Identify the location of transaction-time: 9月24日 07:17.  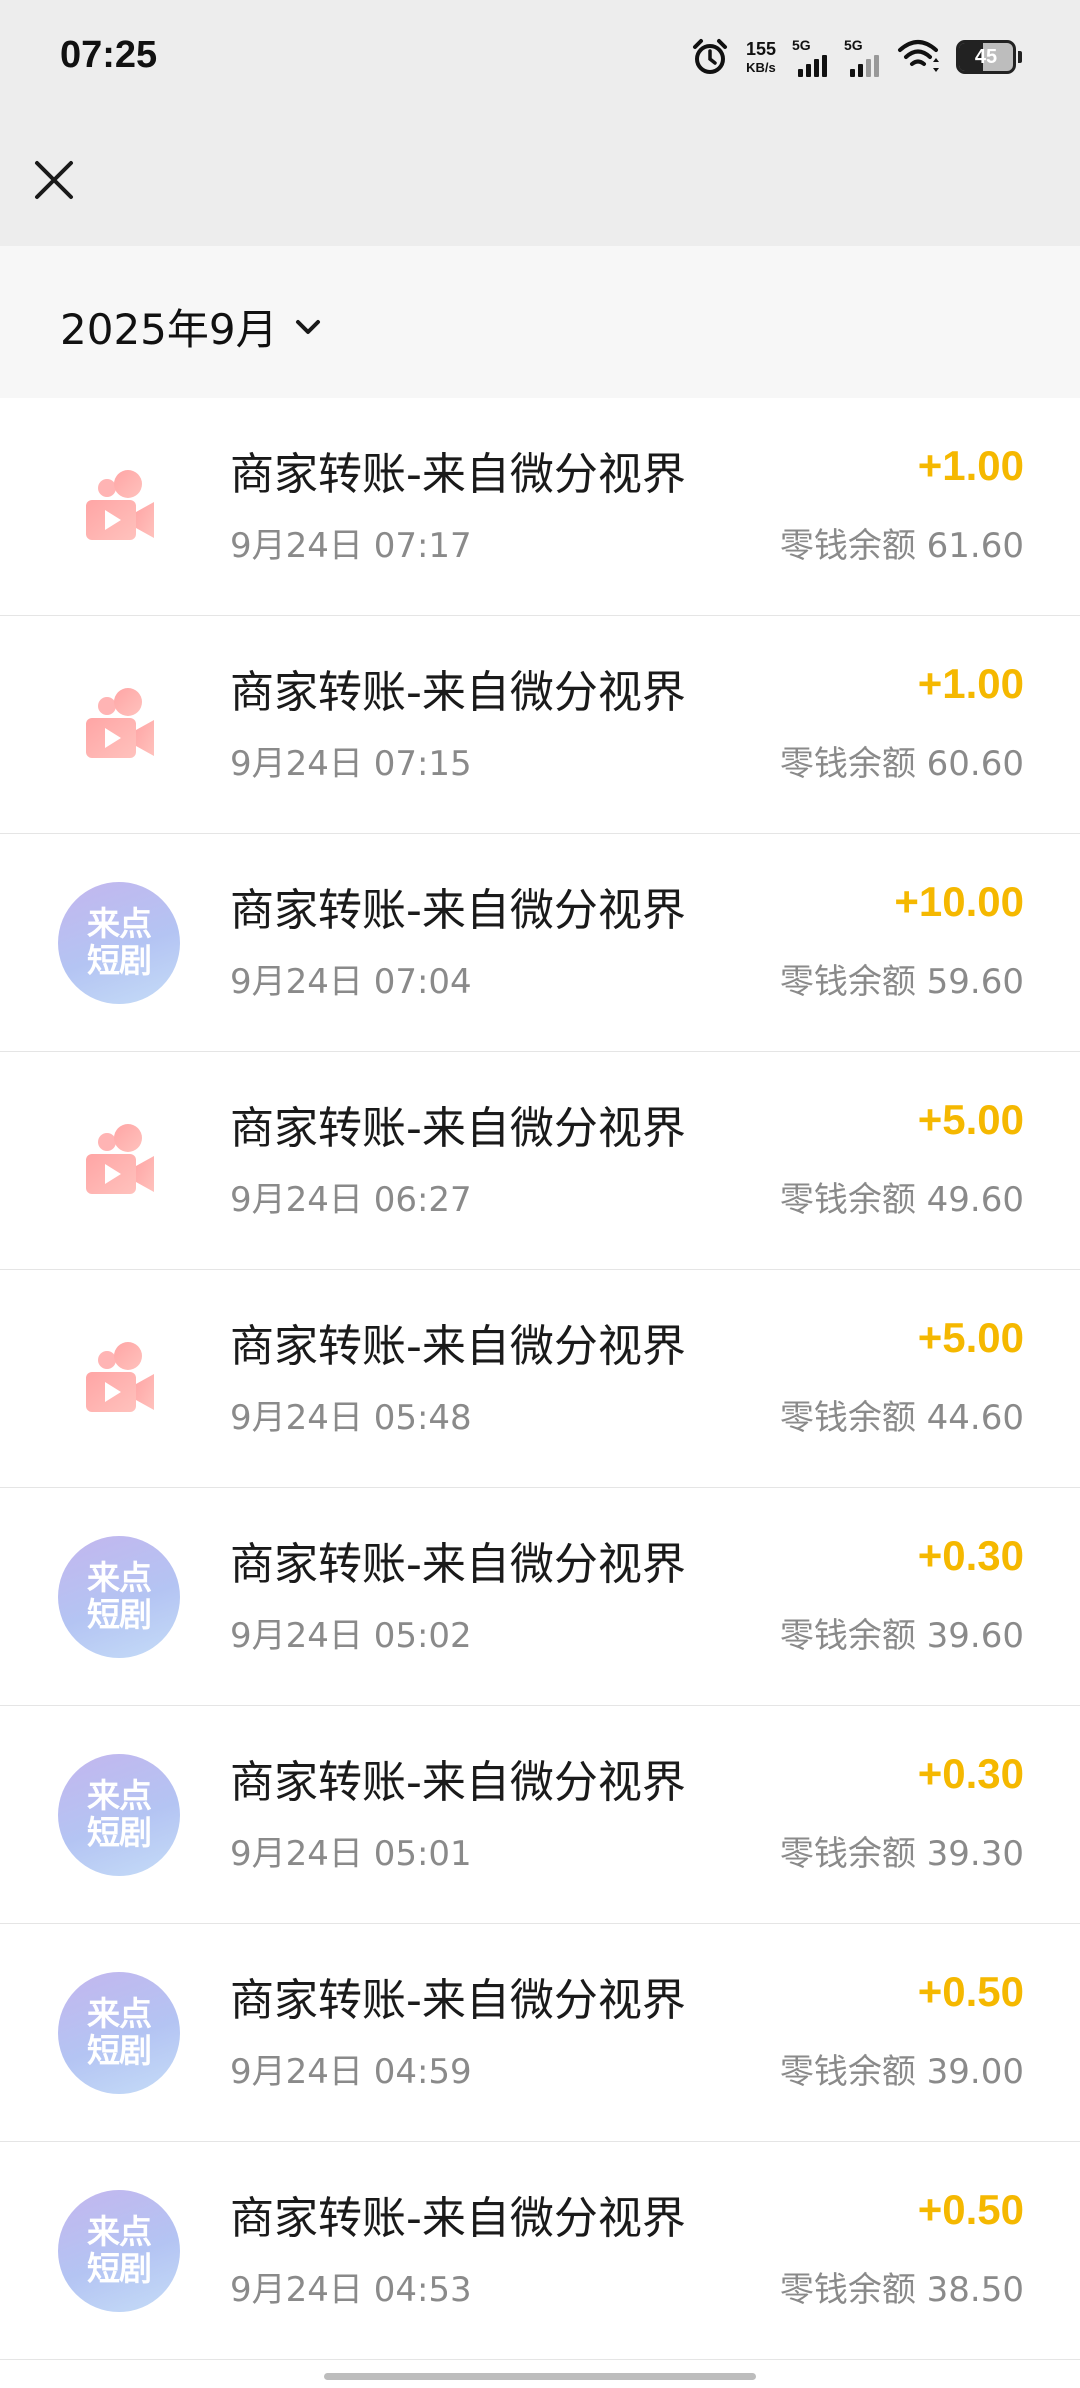
(351, 546).